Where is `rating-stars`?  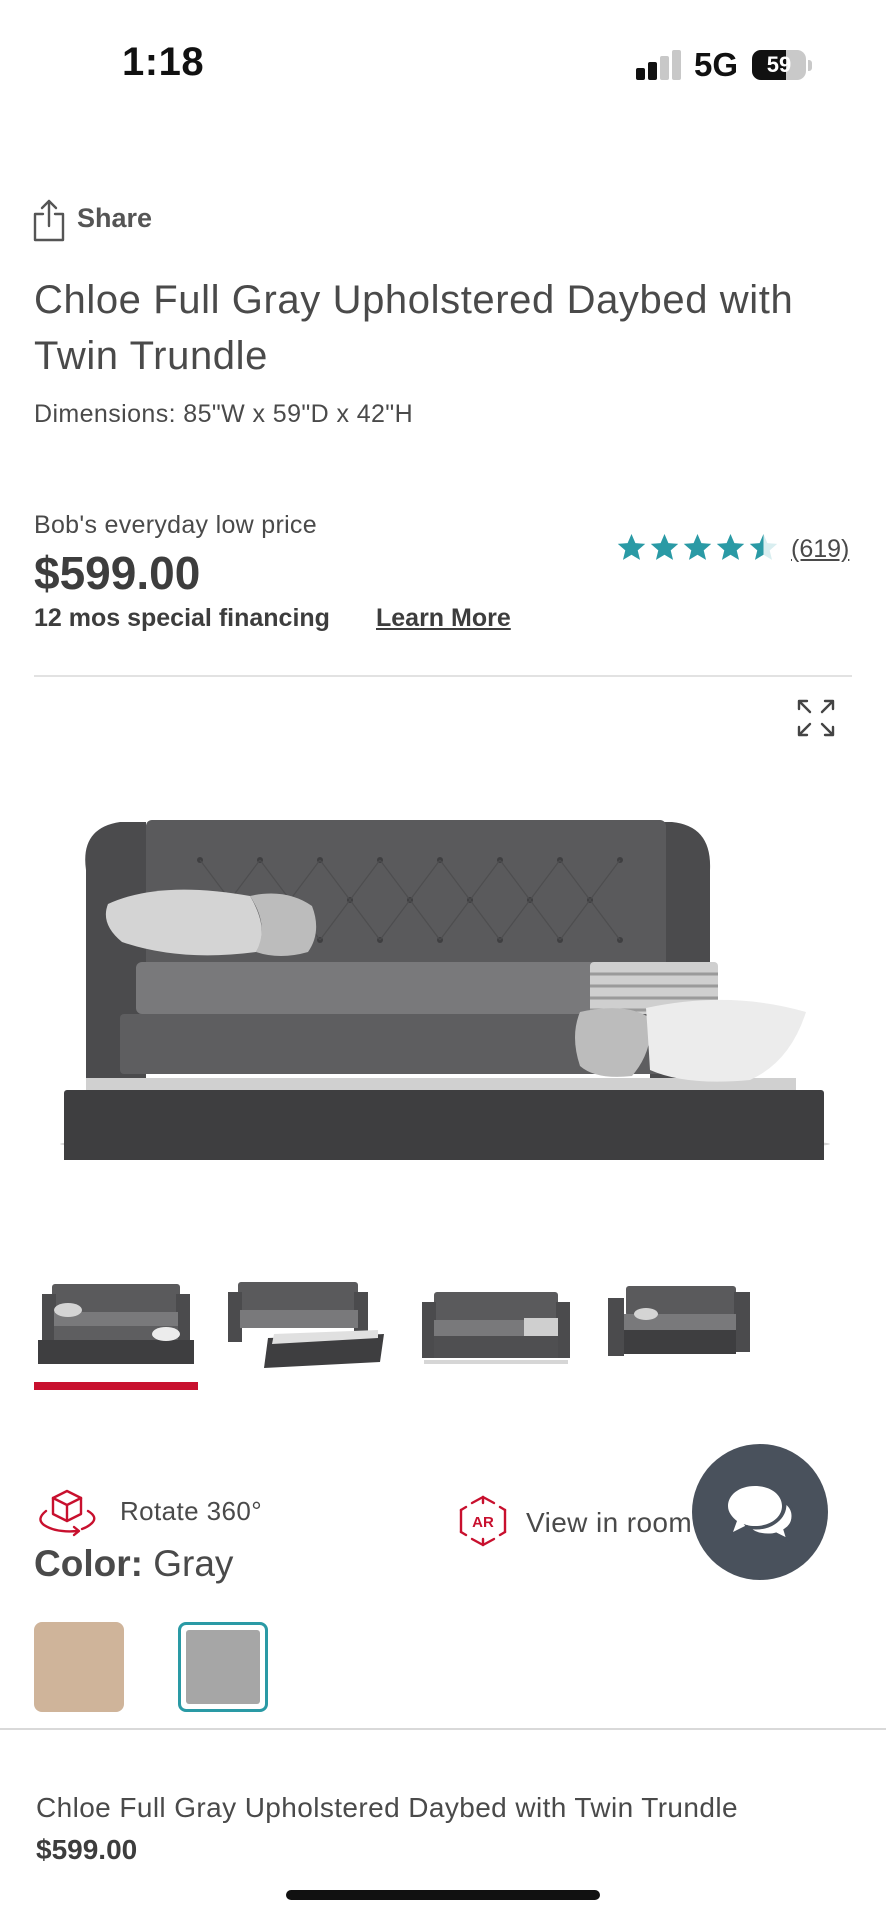
rating-stars is located at coordinates (697, 547).